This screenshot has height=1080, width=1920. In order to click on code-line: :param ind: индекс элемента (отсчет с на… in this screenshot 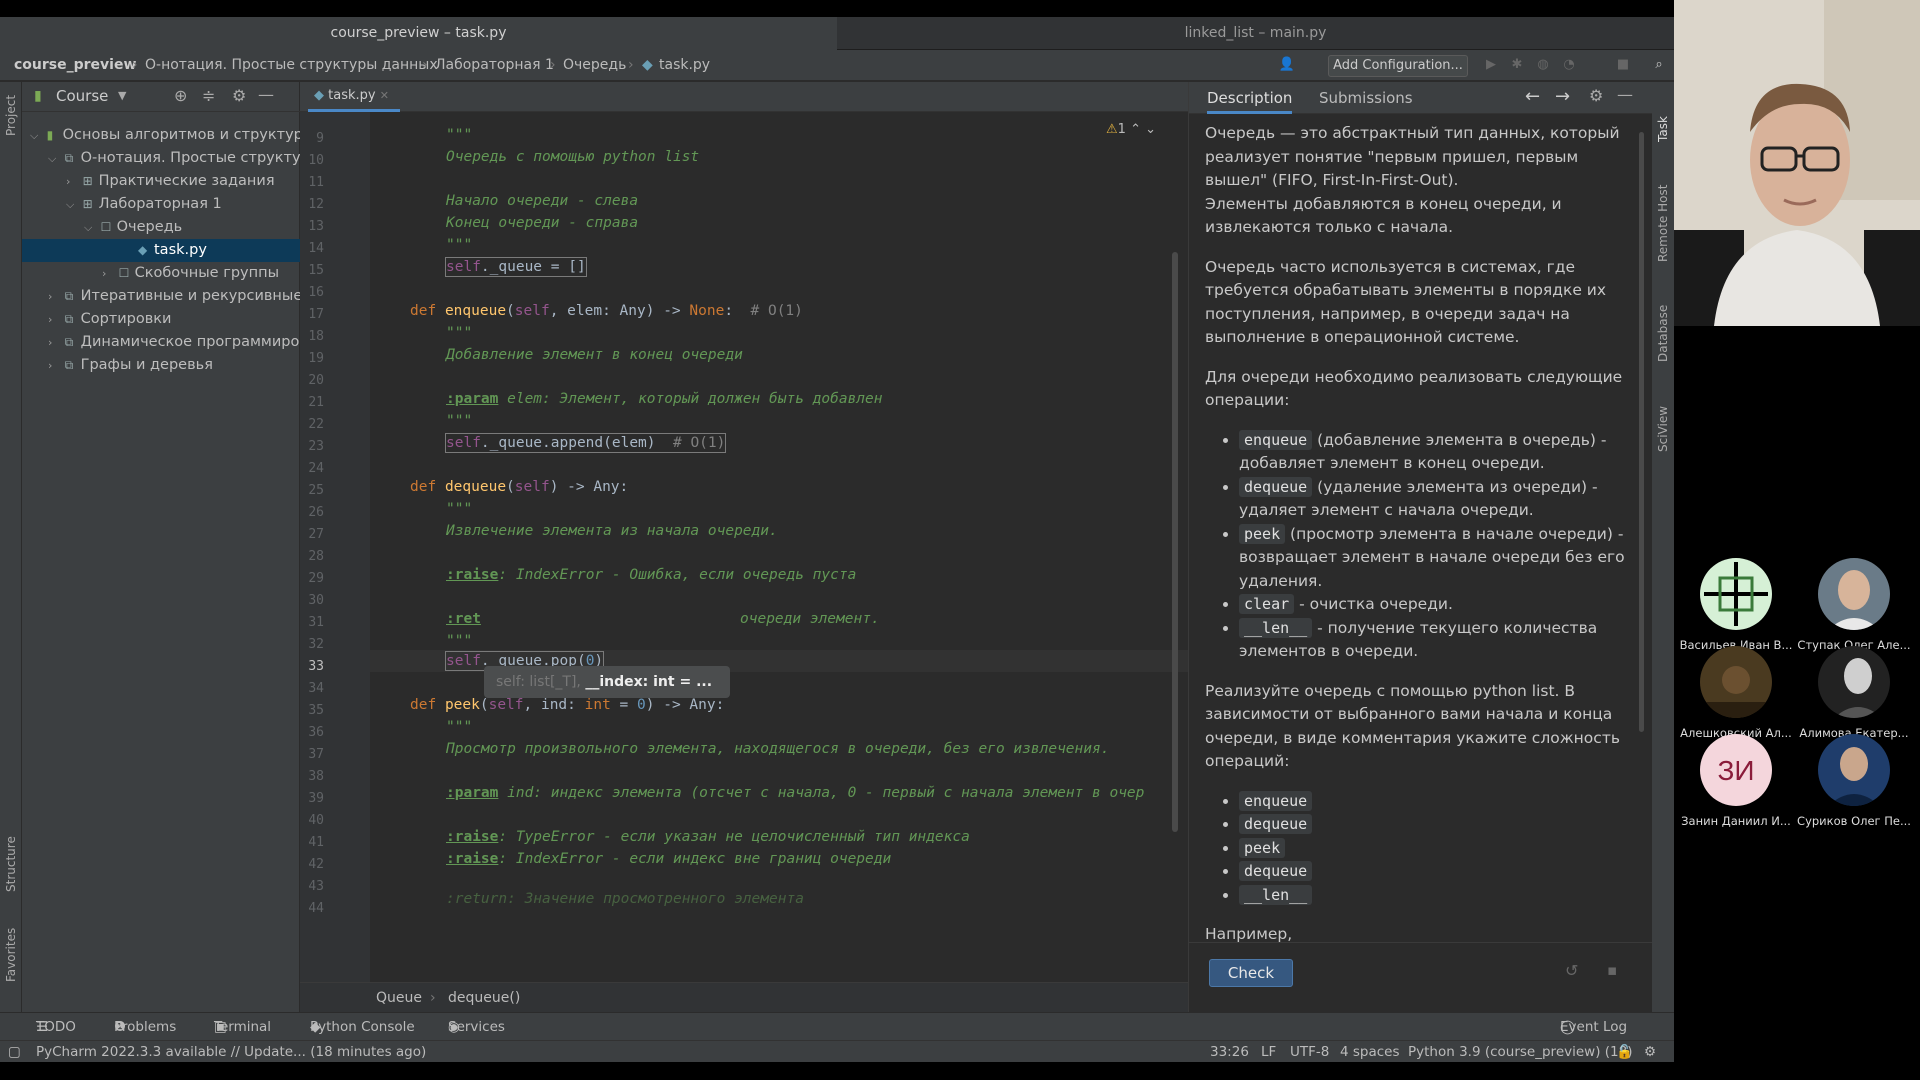, I will do `click(795, 793)`.